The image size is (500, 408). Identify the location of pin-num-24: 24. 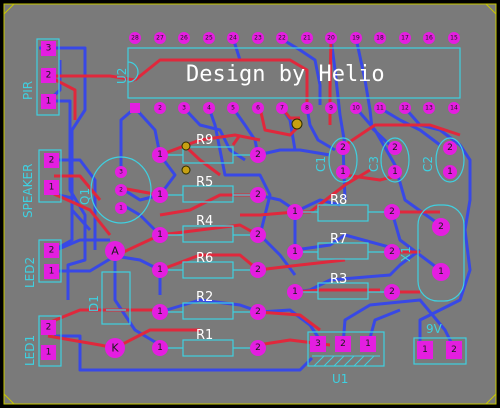
(233, 38).